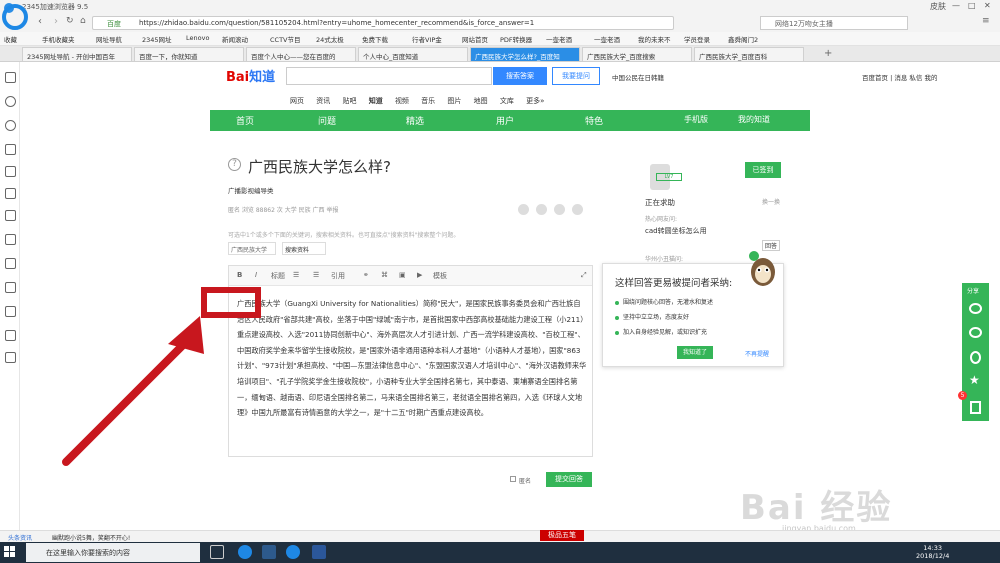 This screenshot has height=563, width=1000. Describe the element at coordinates (304, 248) in the screenshot. I see `search-material-button: 搜索资料` at that location.